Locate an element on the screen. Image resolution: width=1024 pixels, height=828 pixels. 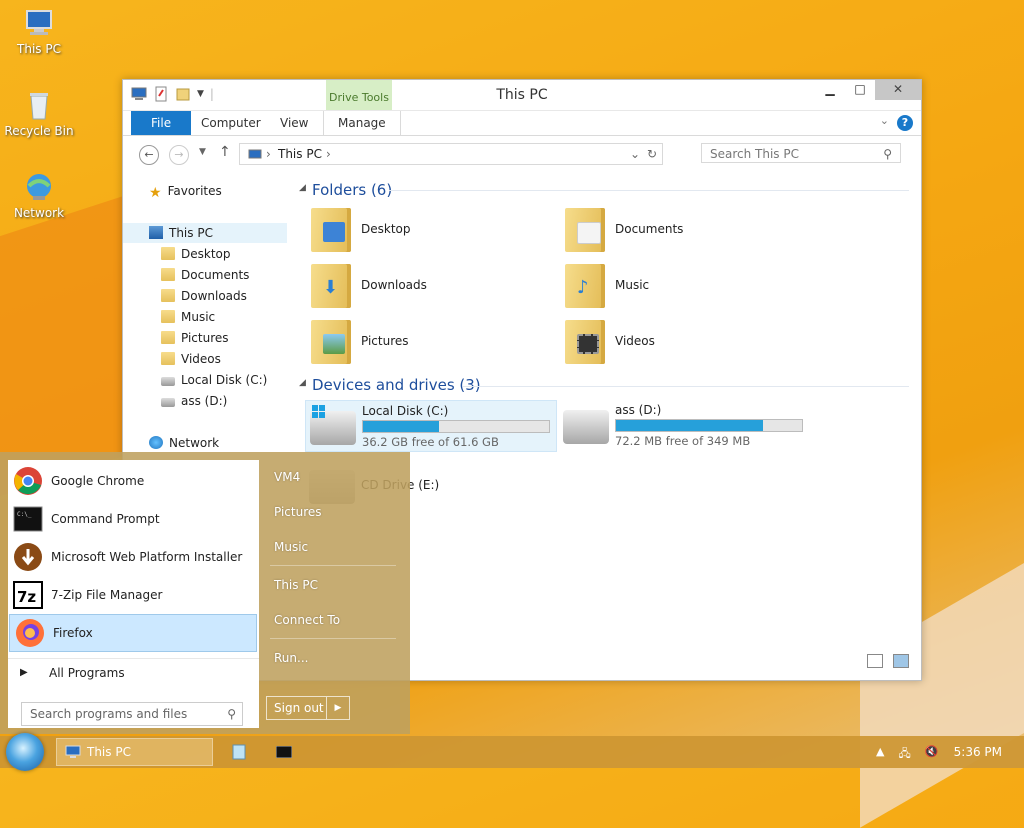
nav-item-documents: Documents is located at coordinates (205, 275).